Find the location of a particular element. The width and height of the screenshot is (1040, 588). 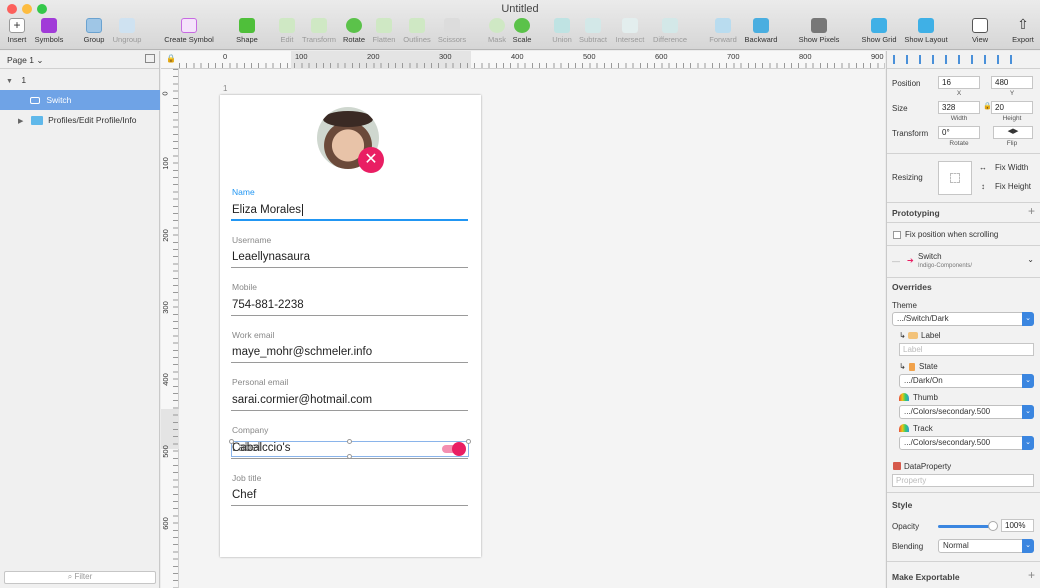

work-email-input: maye_mohr@schmeler.info is located at coordinates (302, 352).